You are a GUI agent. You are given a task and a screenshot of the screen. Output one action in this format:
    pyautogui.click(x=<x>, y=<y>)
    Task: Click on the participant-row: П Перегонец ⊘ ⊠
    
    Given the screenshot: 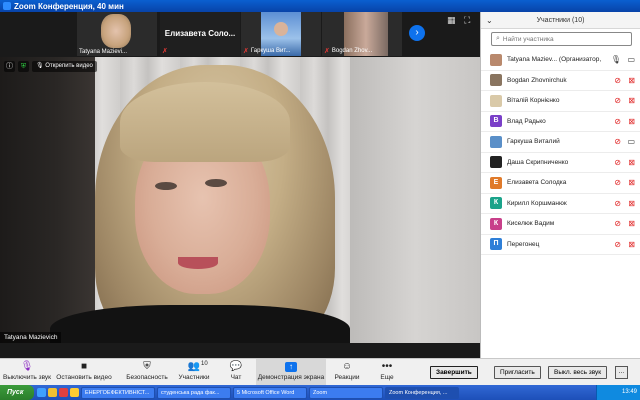 What is the action you would take?
    pyautogui.click(x=560, y=245)
    